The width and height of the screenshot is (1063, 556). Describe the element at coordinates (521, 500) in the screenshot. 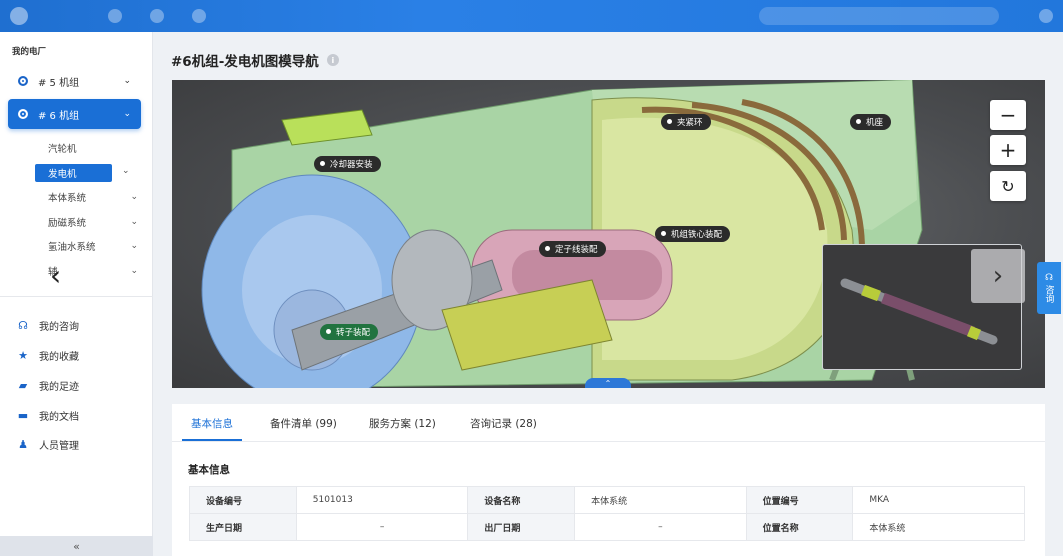

I see `field-label: 设备名称` at that location.